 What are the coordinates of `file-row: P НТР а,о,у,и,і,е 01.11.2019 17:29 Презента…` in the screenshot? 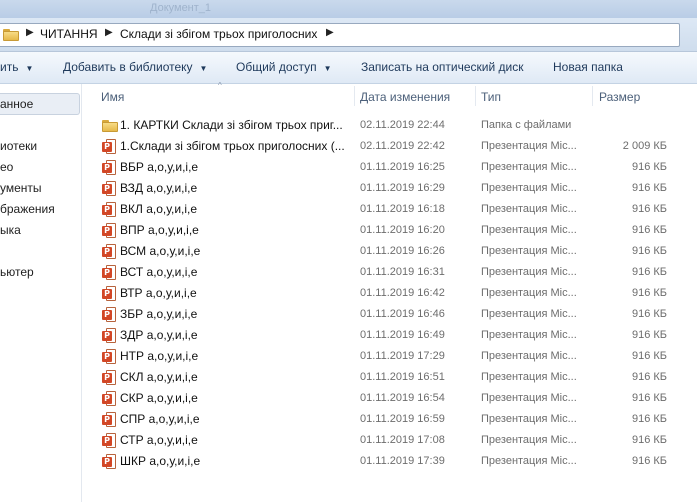 It's located at (390, 356).